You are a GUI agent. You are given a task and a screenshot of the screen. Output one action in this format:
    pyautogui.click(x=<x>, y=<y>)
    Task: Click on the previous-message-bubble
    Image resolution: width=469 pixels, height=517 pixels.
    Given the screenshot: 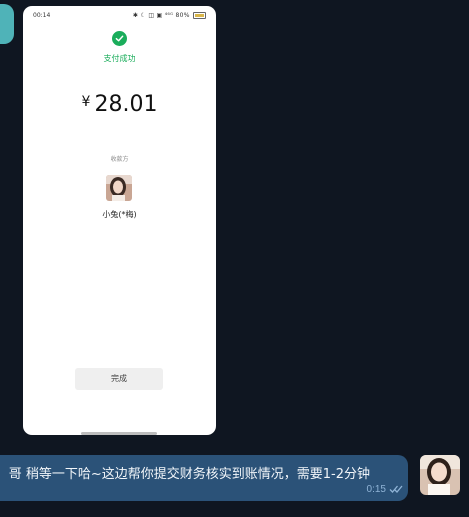 What is the action you would take?
    pyautogui.click(x=7, y=24)
    